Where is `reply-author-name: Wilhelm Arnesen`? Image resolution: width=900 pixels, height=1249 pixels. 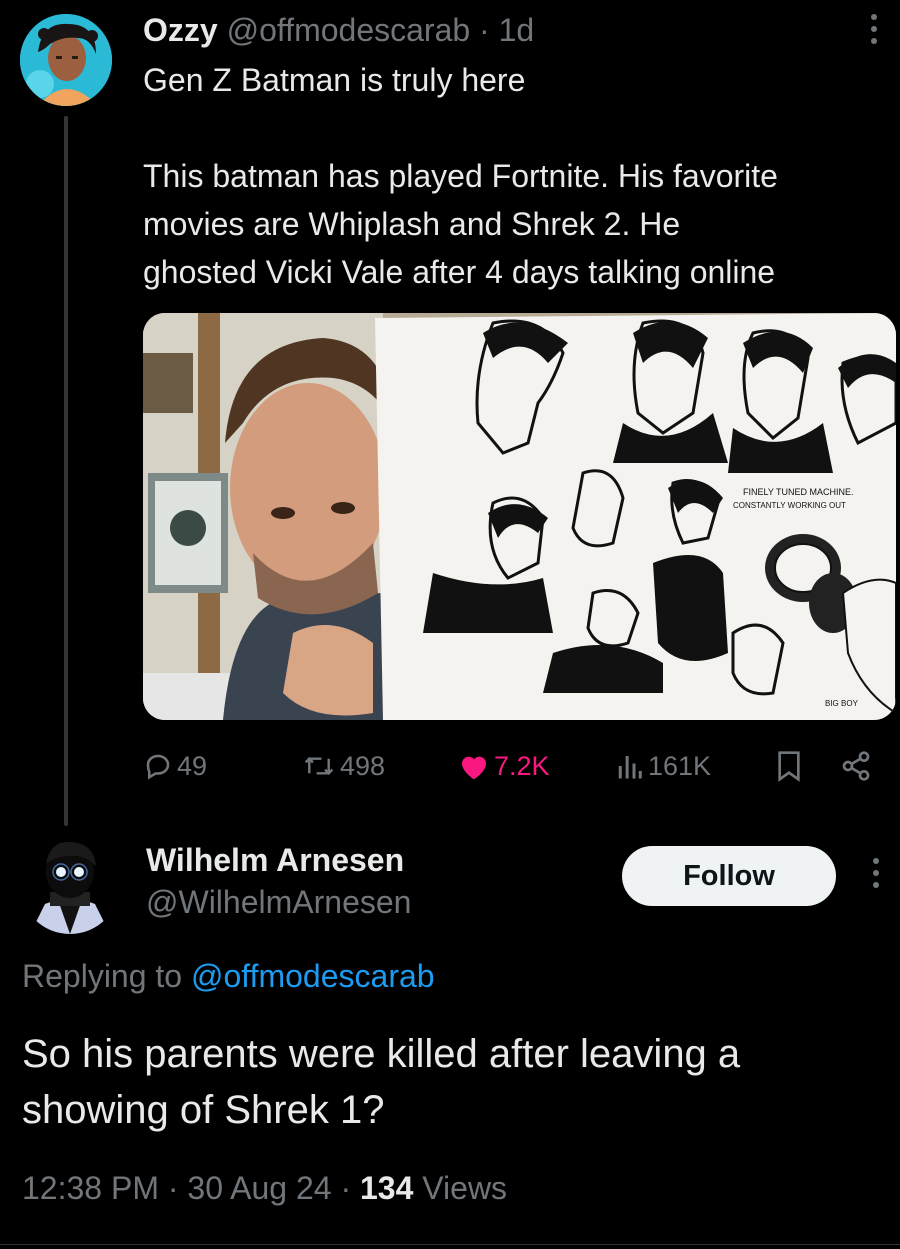 reply-author-name: Wilhelm Arnesen is located at coordinates (275, 860).